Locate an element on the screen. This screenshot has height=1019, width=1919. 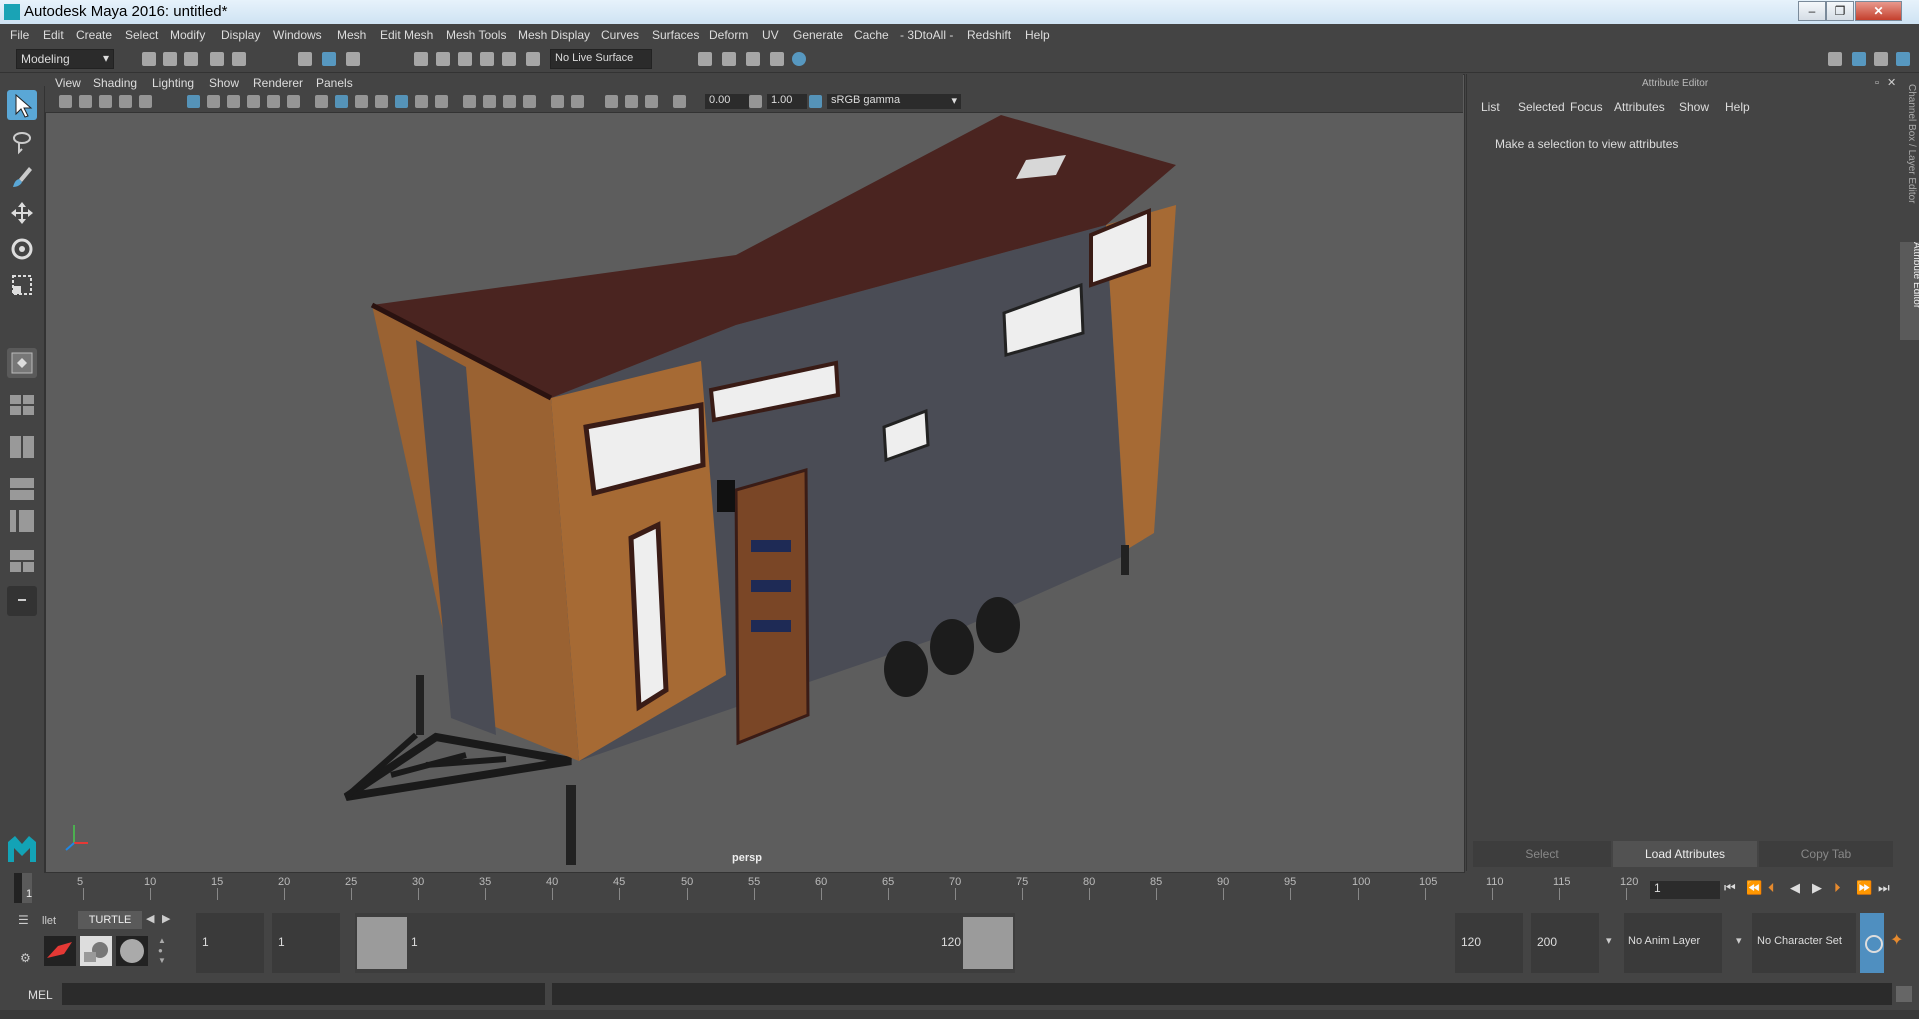
exposure-field: 0.00 is located at coordinates (727, 101).